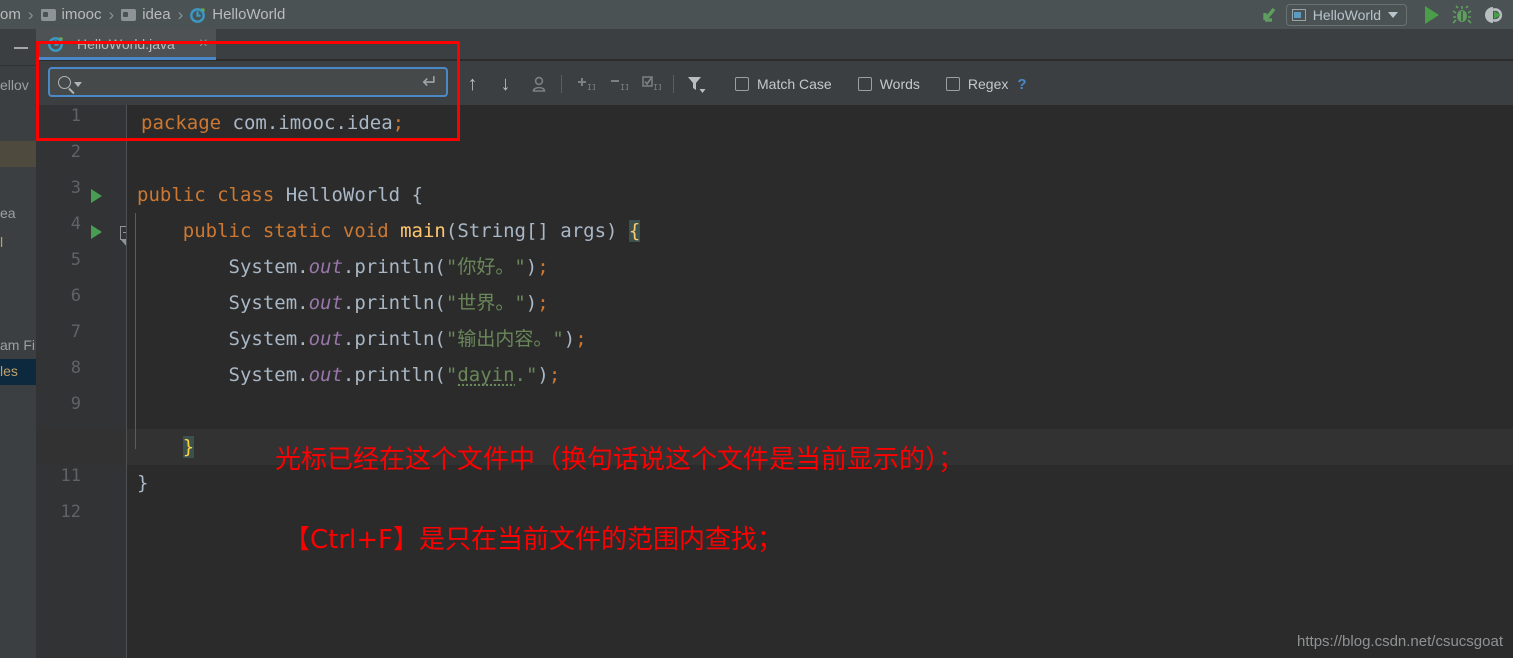 The image size is (1513, 658). What do you see at coordinates (75, 188) in the screenshot?
I see `line-number: 3` at bounding box center [75, 188].